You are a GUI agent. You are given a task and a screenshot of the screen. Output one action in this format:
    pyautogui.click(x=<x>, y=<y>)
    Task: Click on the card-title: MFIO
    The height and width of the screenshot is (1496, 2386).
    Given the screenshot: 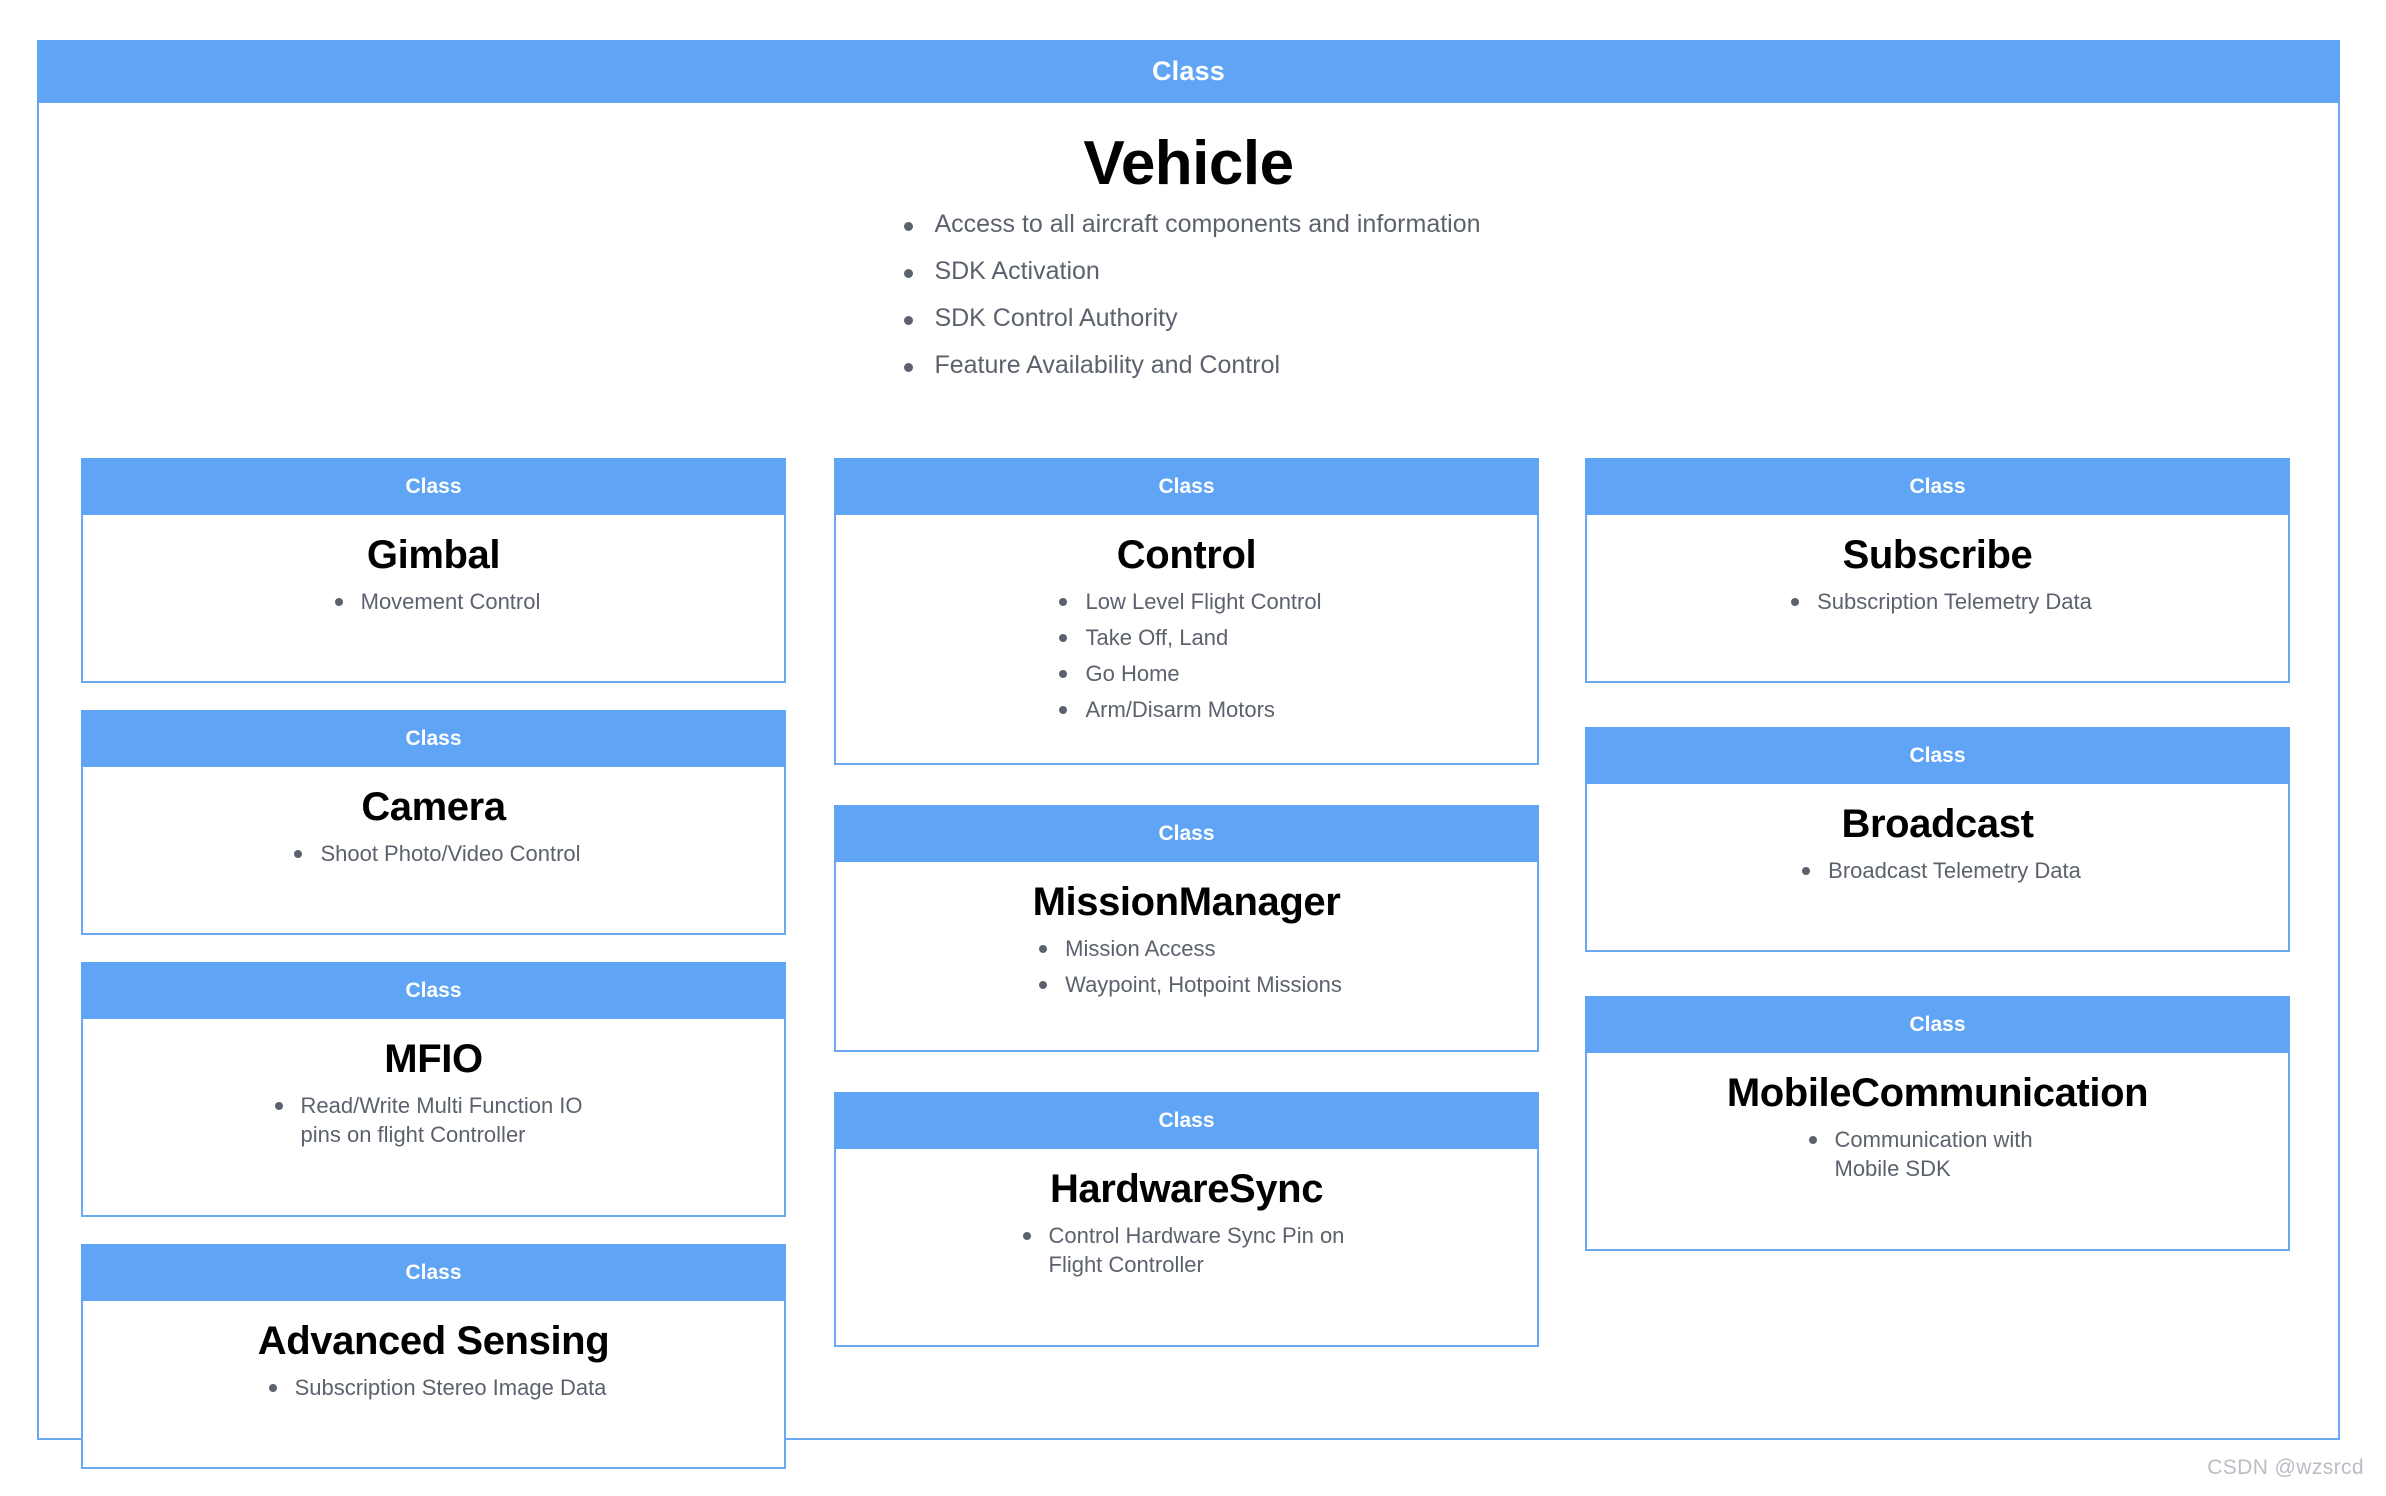 What is the action you would take?
    pyautogui.click(x=433, y=1059)
    